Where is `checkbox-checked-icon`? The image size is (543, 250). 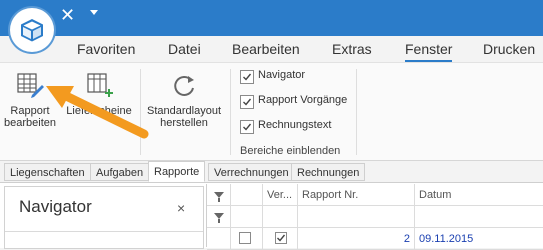
checkbox-checked-icon is located at coordinates (281, 238).